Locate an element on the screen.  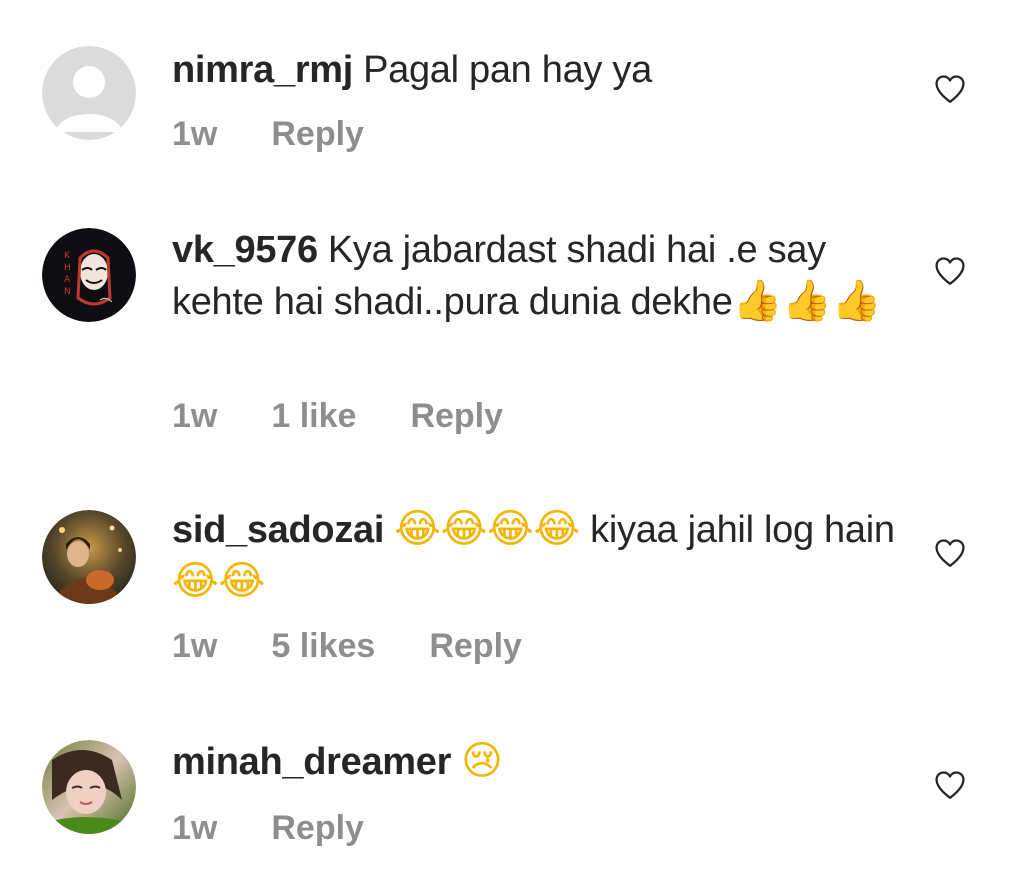
svg-text: N is located at coordinates (67, 292).